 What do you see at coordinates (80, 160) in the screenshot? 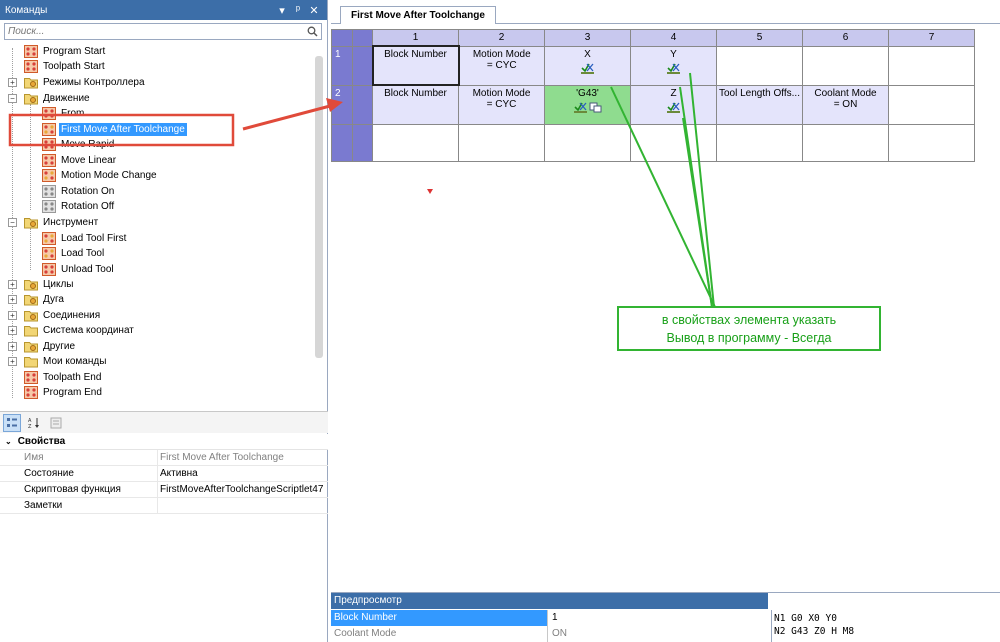
I see `tree-item-move-linear: Move Linear` at bounding box center [80, 160].